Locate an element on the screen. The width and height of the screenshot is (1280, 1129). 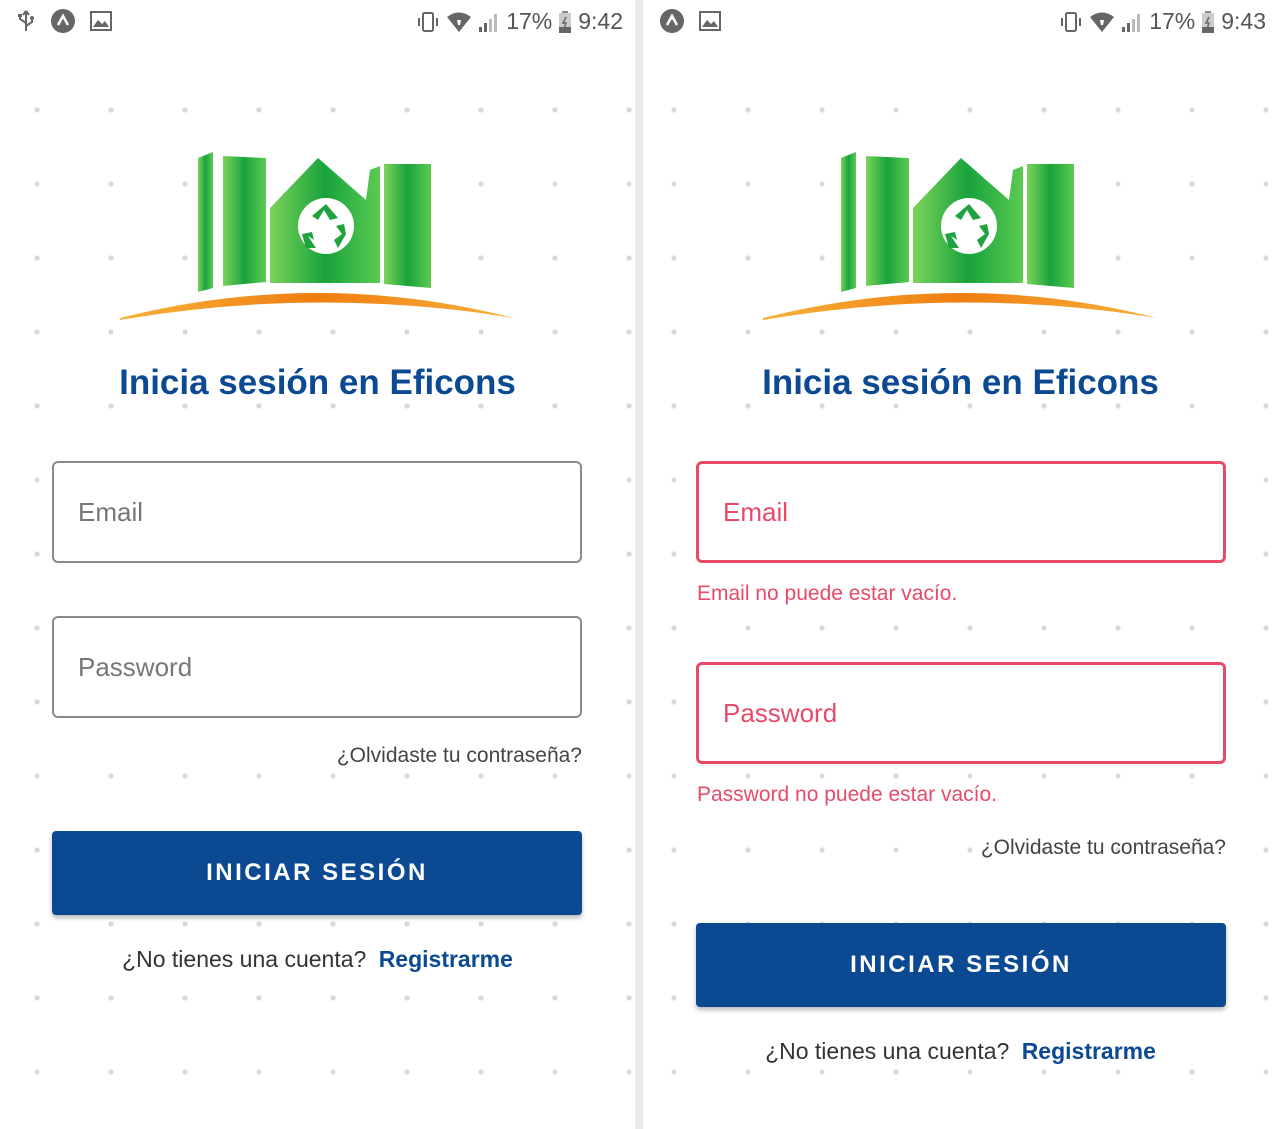
usb-icon is located at coordinates (26, 21).